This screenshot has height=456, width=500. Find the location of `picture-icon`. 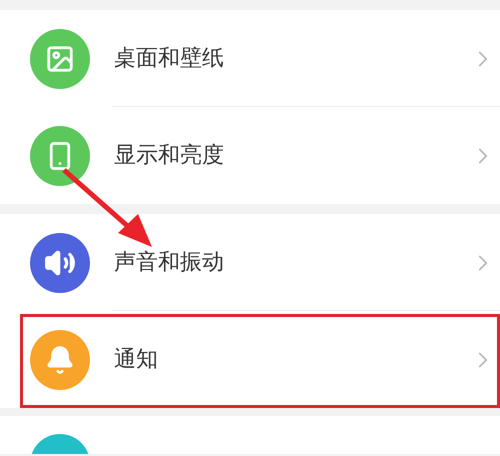

picture-icon is located at coordinates (60, 59).